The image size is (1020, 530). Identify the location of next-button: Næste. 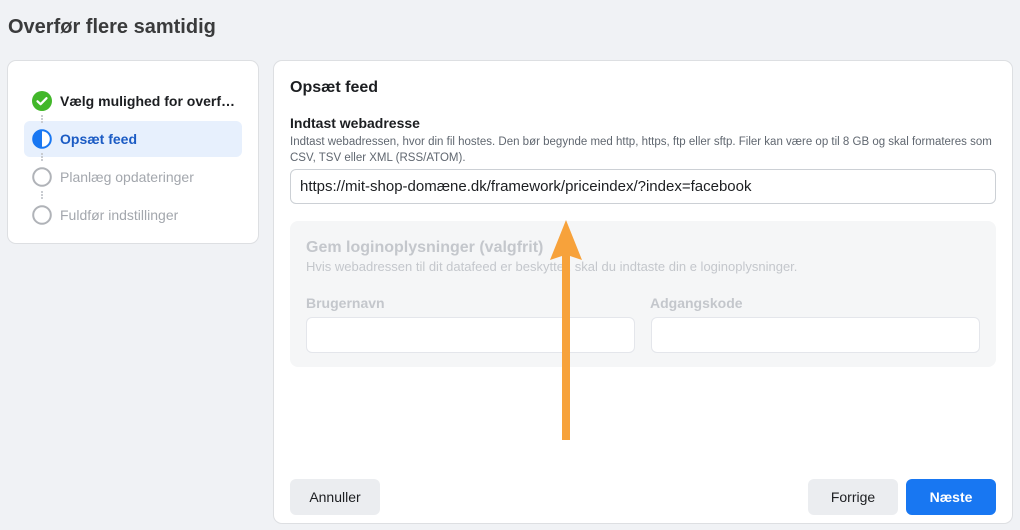
(951, 497).